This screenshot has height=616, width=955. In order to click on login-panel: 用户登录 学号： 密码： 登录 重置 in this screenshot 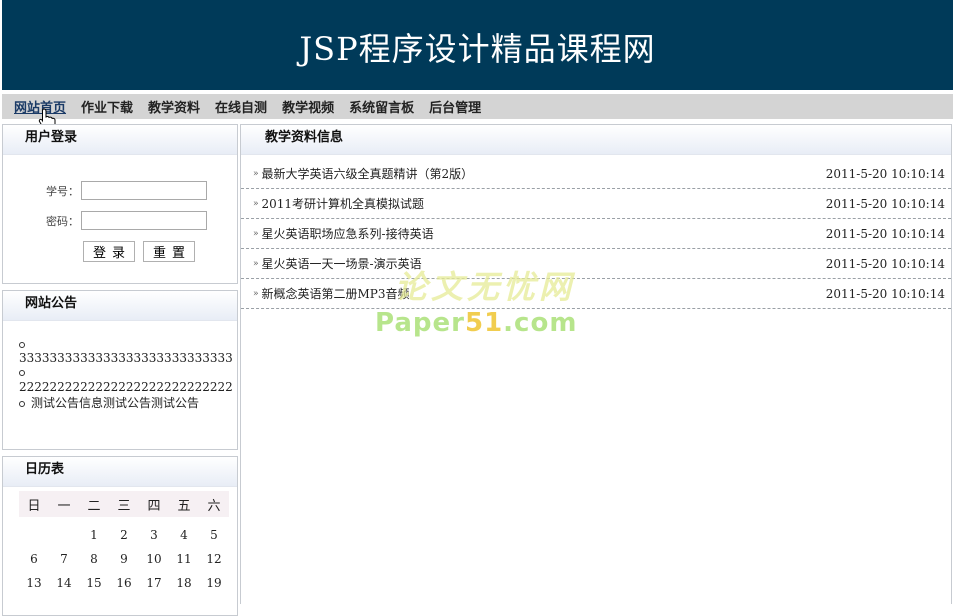, I will do `click(120, 204)`.